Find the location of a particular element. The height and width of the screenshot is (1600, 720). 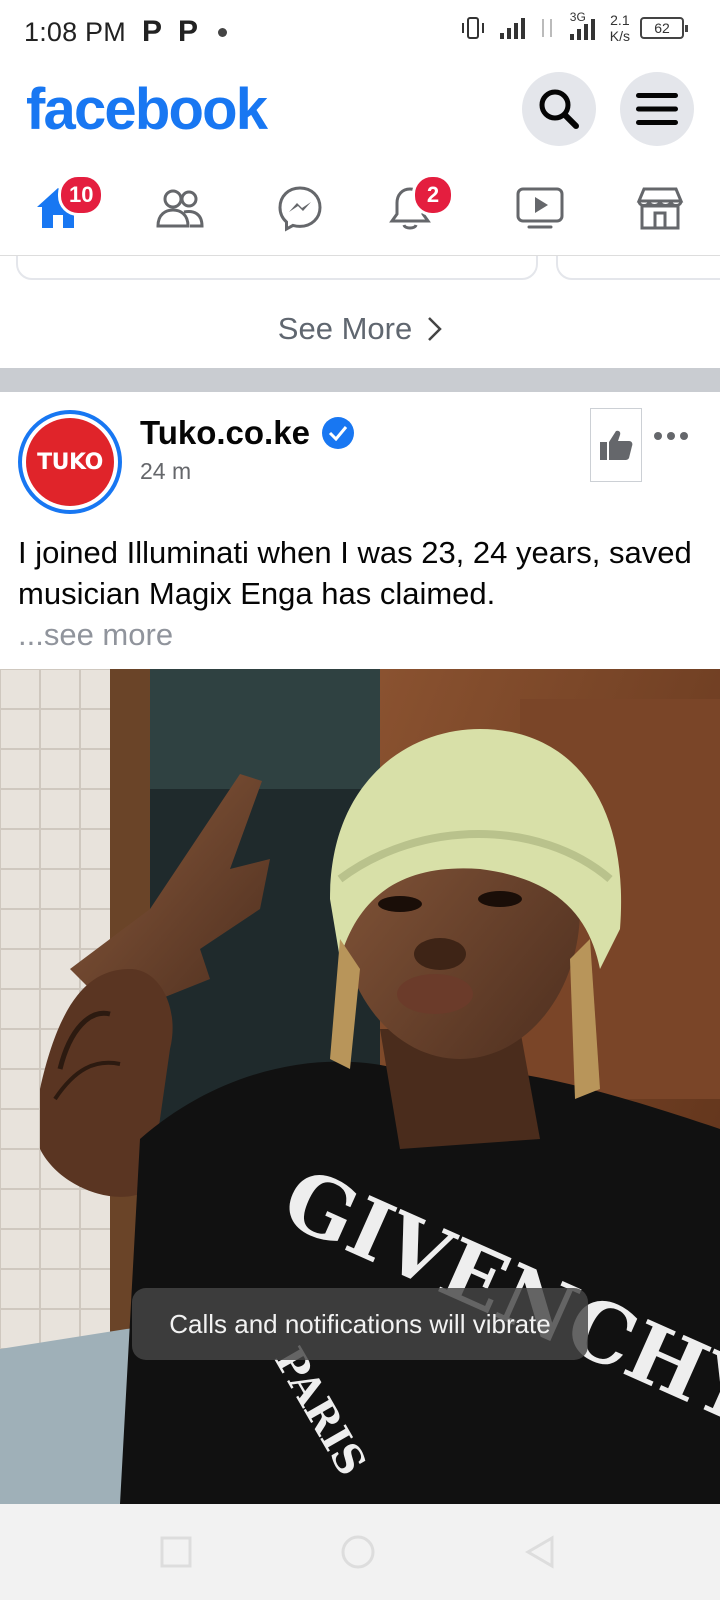

tab-marketplace is located at coordinates (660, 208).